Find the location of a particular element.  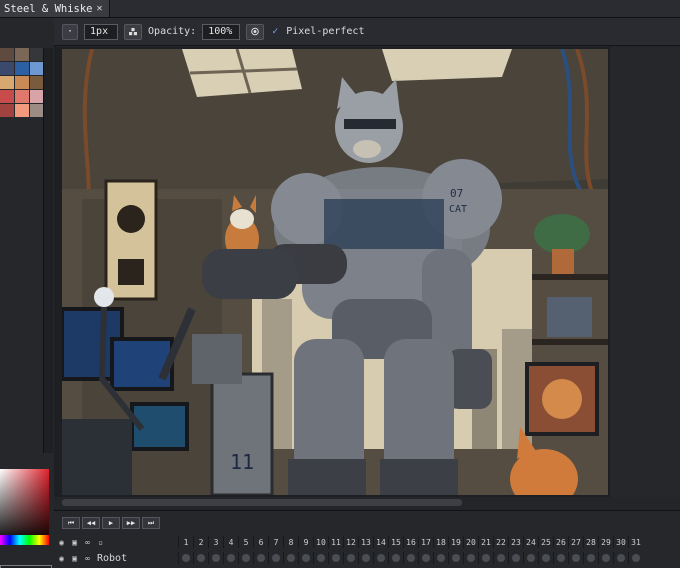

frame-number: 31 is located at coordinates (635, 542).